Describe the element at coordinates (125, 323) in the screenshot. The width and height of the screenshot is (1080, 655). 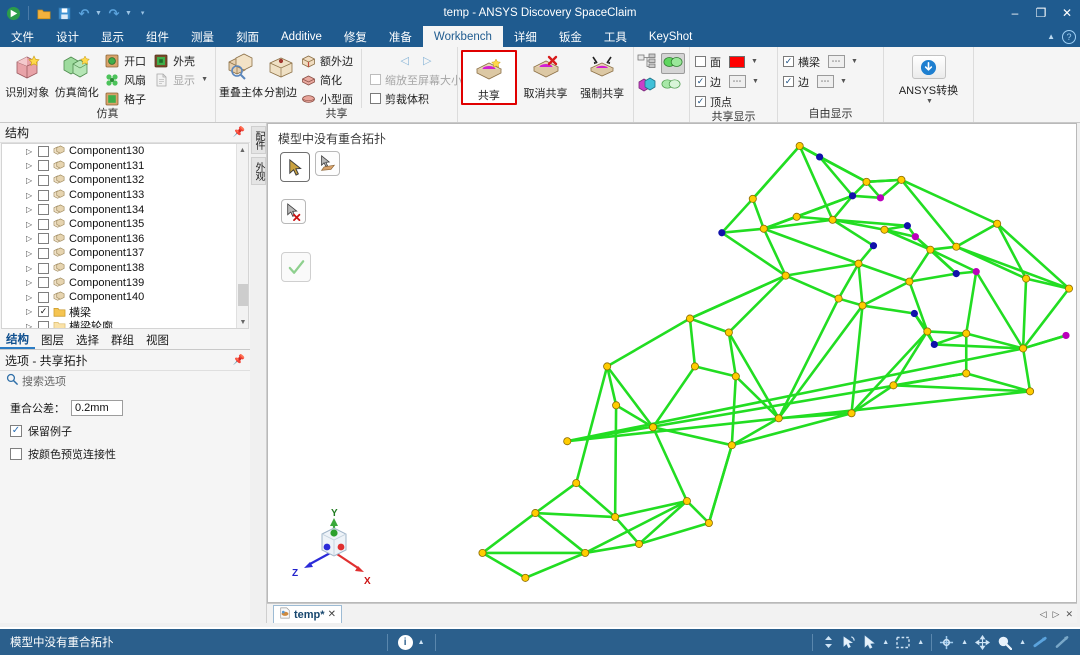
I see `tree-item-横梁轮廓: ▷ 横梁轮廓` at that location.